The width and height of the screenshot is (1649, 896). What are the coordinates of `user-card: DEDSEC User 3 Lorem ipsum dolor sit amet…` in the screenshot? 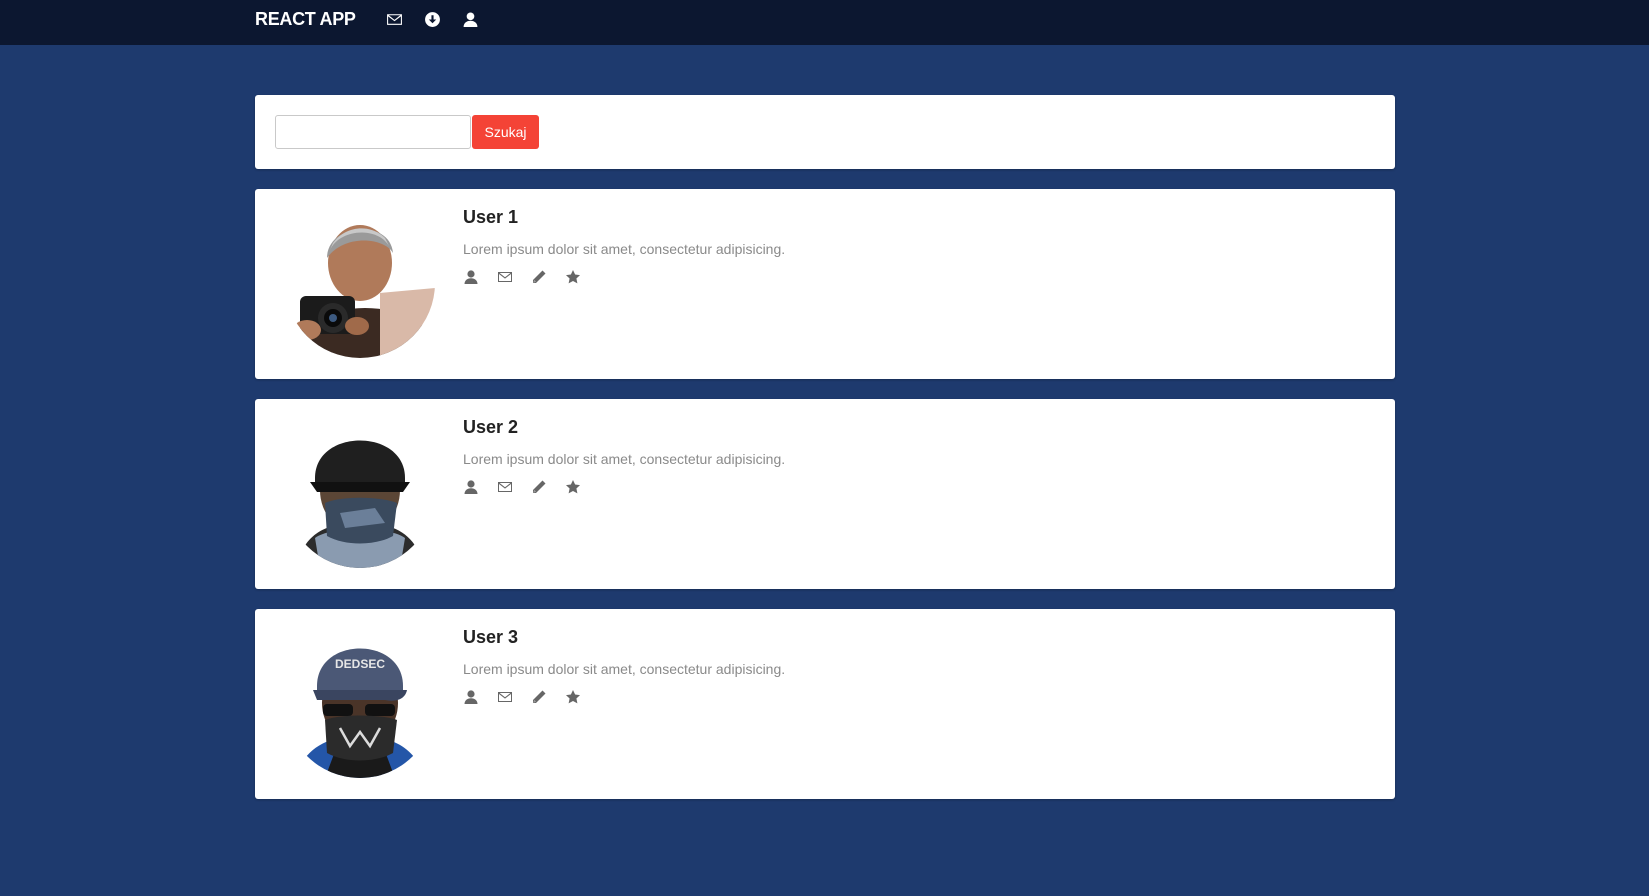 It's located at (825, 704).